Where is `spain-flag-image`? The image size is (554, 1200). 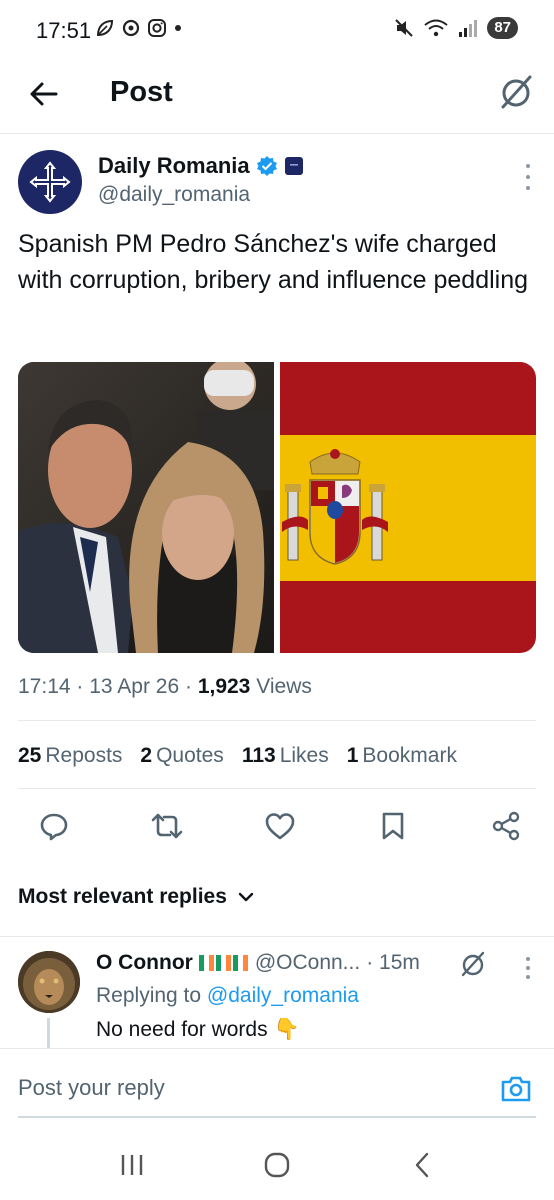
spain-flag-image is located at coordinates (408, 507).